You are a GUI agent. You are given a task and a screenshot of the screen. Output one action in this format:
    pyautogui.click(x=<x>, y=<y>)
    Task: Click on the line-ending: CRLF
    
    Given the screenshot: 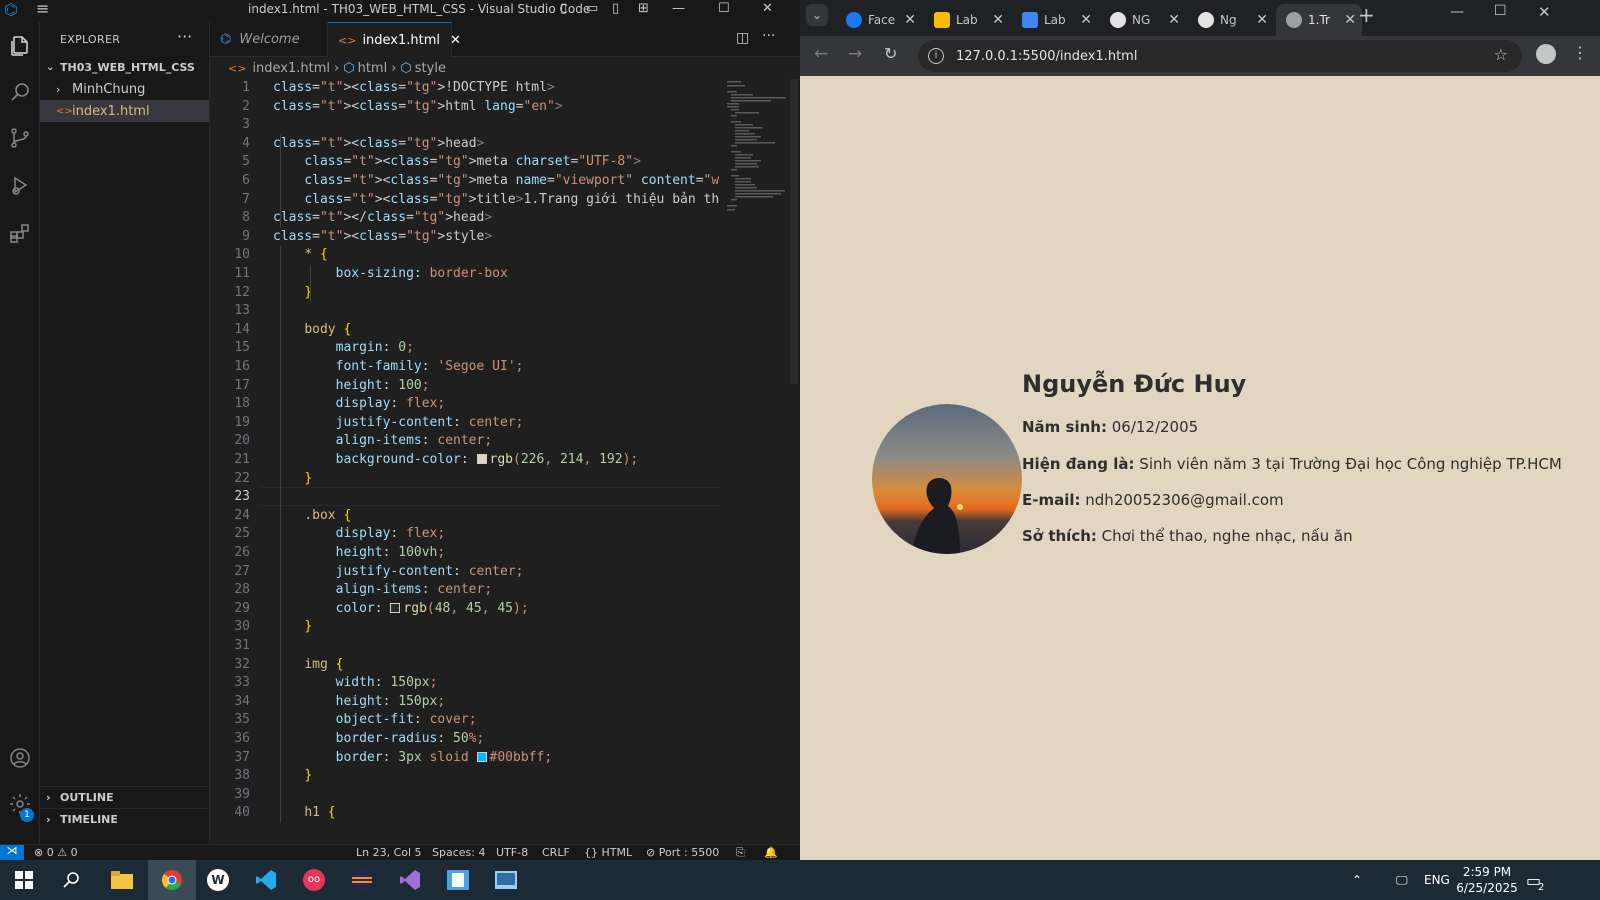 What is the action you would take?
    pyautogui.click(x=556, y=852)
    